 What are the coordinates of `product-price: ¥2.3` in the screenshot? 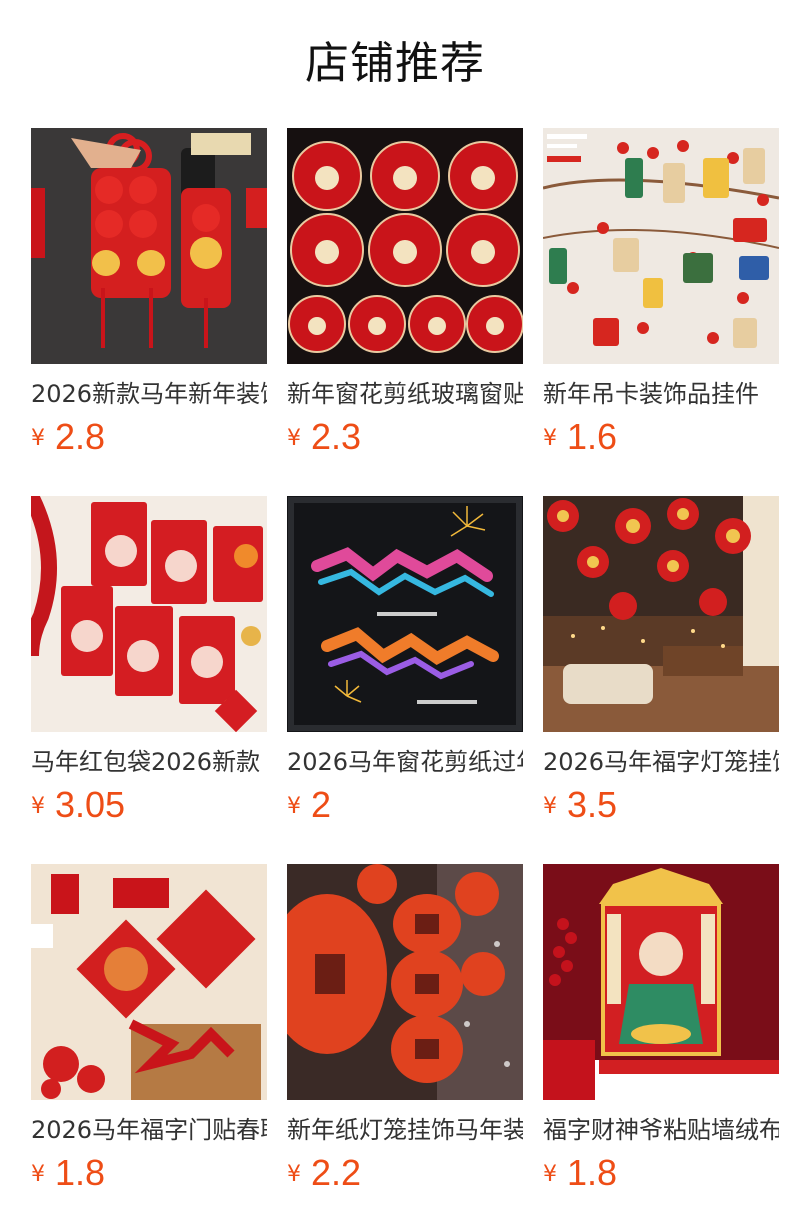 It's located at (324, 437).